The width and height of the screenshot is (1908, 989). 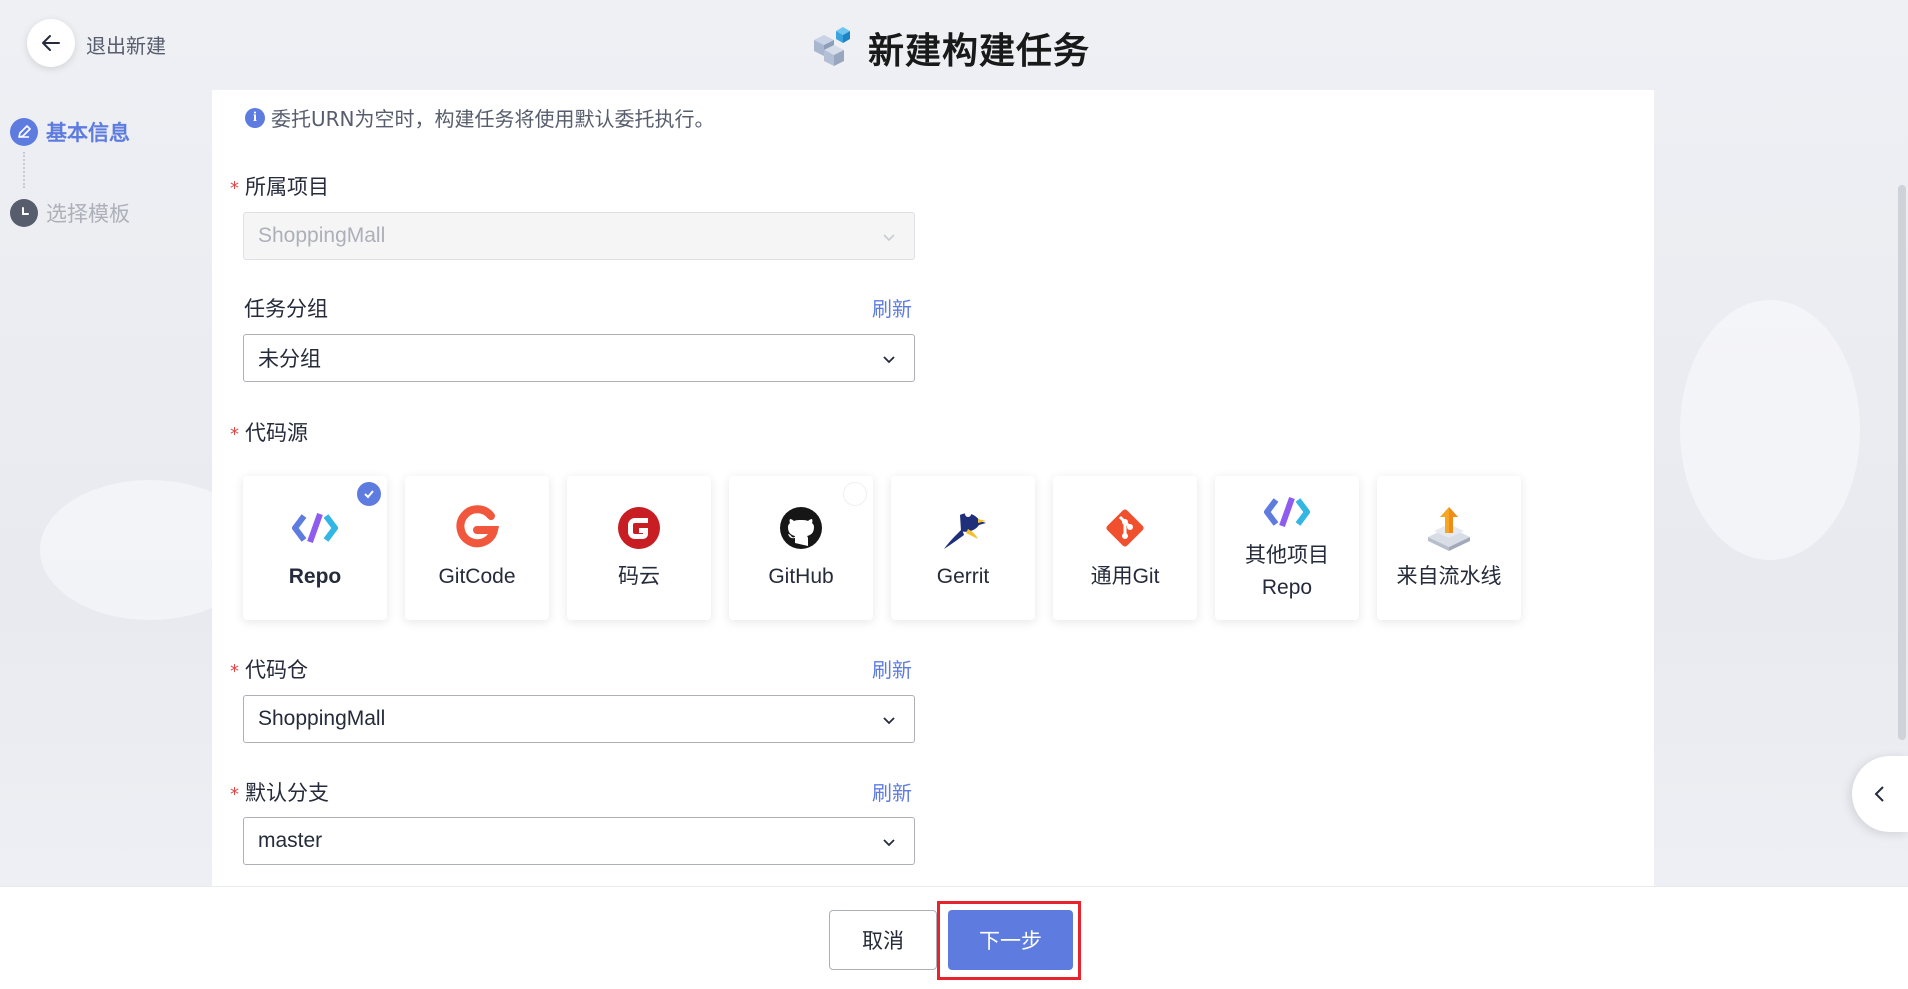 What do you see at coordinates (369, 494) in the screenshot?
I see `check-icon` at bounding box center [369, 494].